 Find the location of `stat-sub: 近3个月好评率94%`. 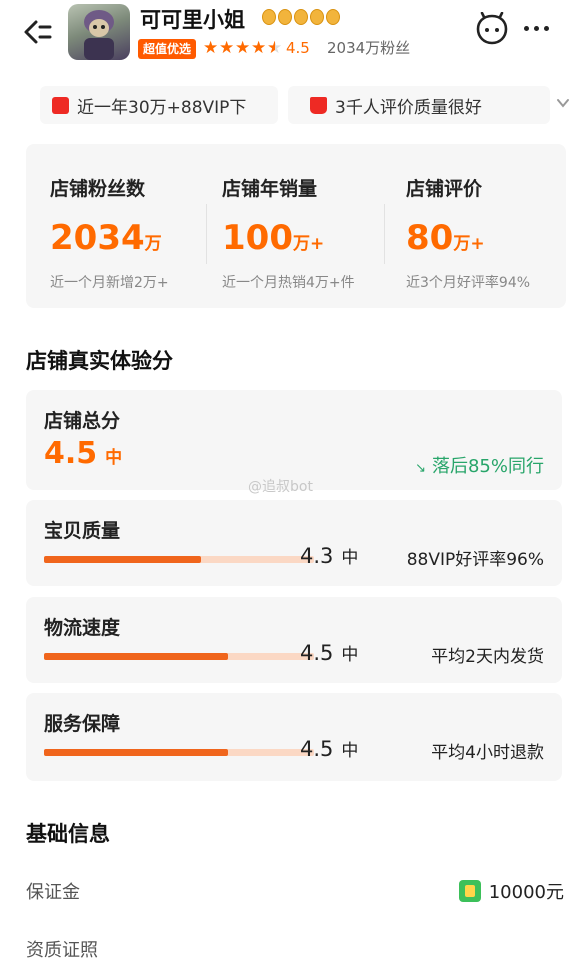

stat-sub: 近3个月好评率94% is located at coordinates (468, 283).